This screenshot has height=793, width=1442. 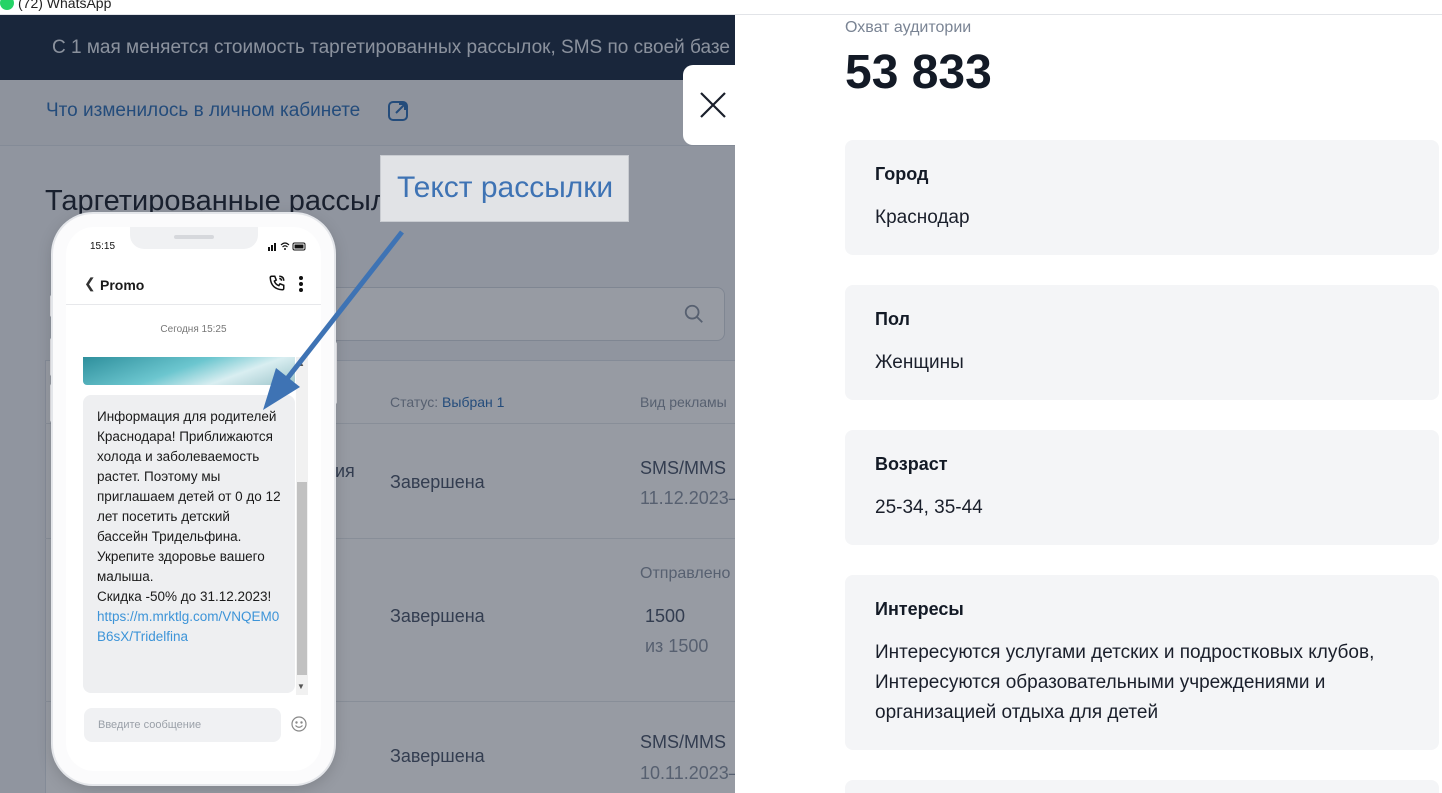 What do you see at coordinates (302, 578) in the screenshot?
I see `scrollbar-thumb` at bounding box center [302, 578].